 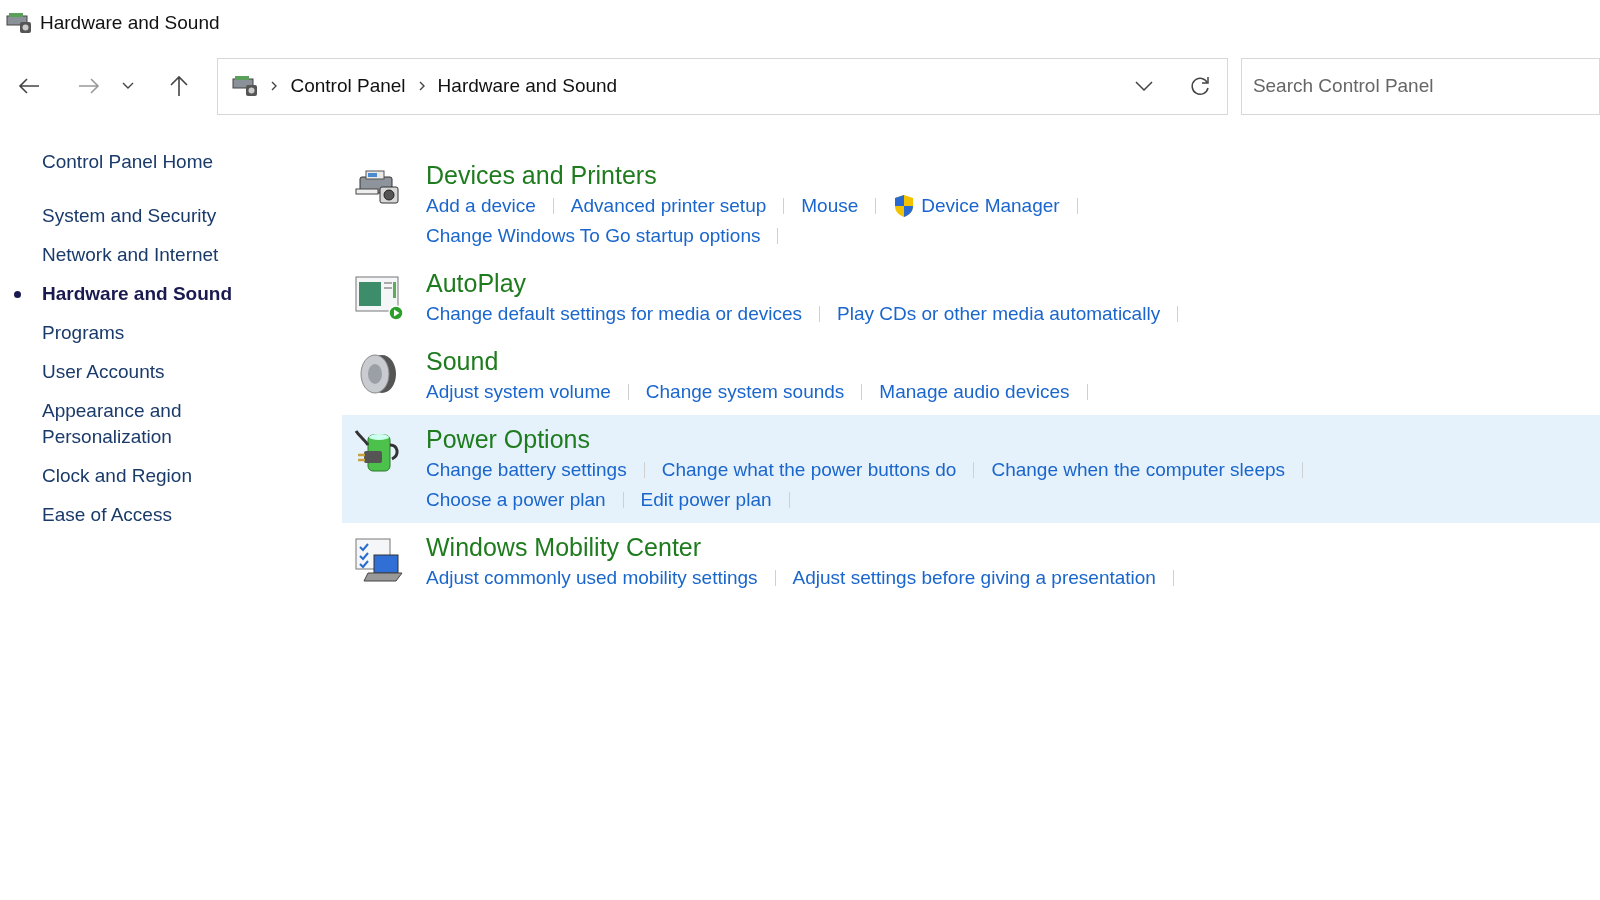 What do you see at coordinates (592, 578) in the screenshot?
I see `task-link: Adjust commonly used mobility settings` at bounding box center [592, 578].